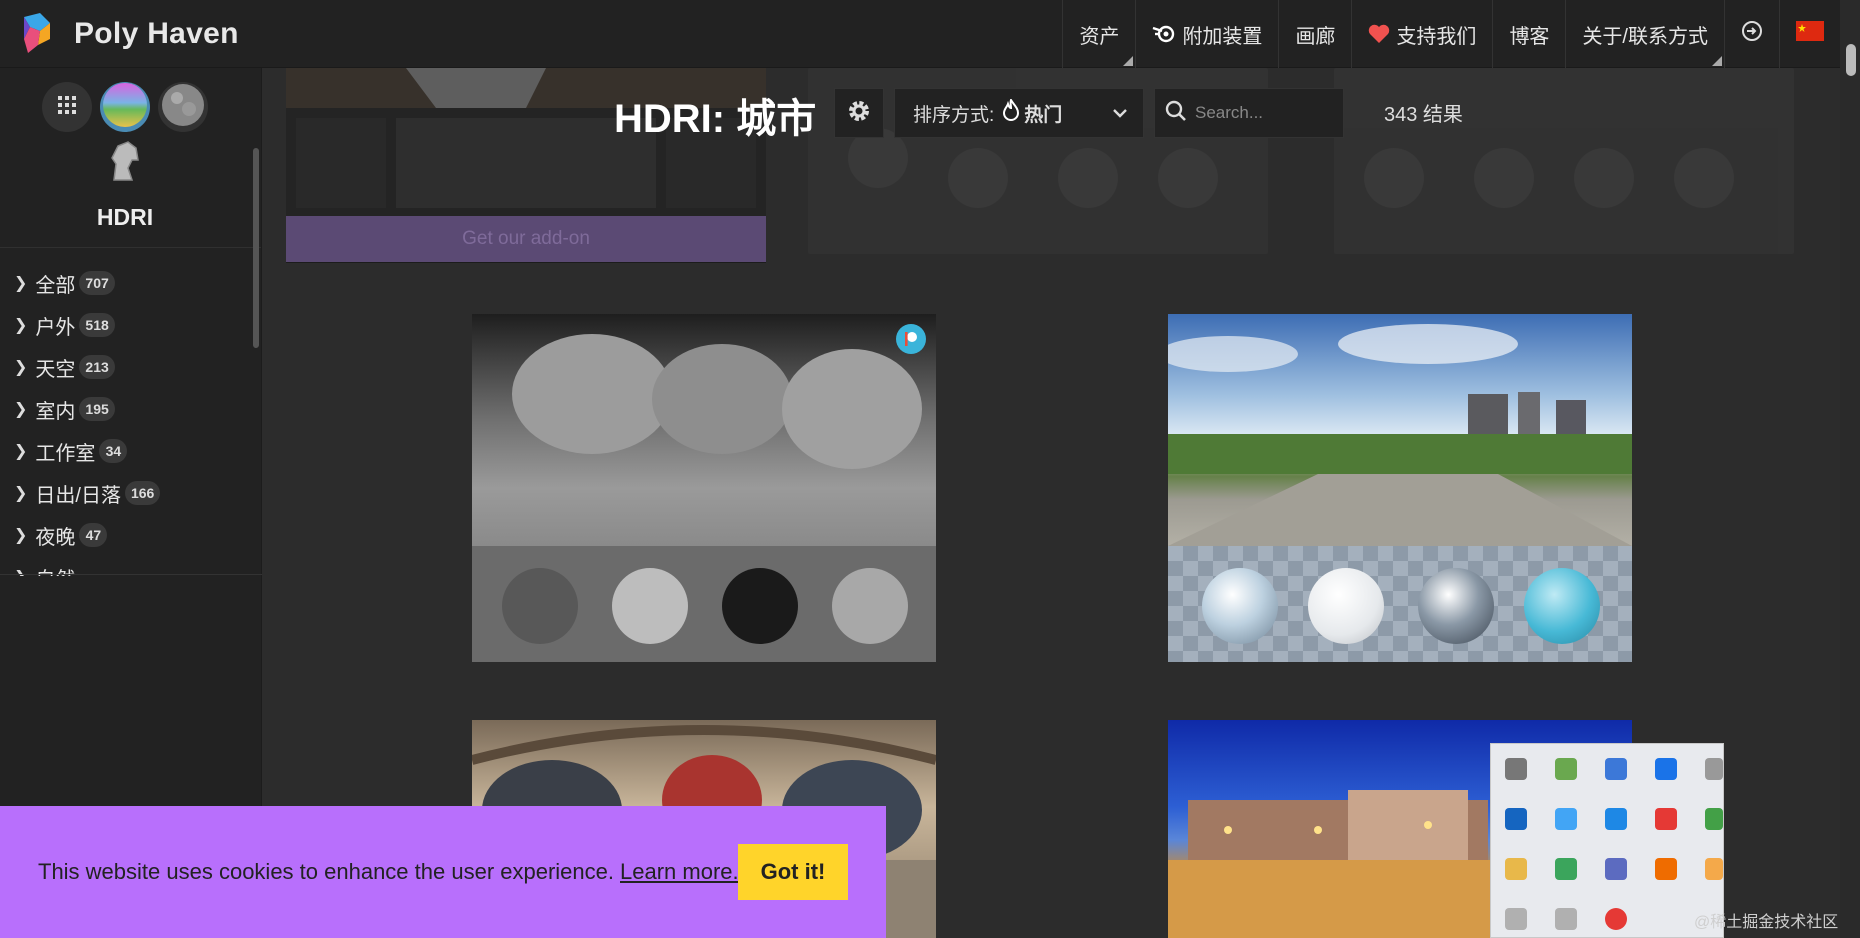 The height and width of the screenshot is (938, 1860). I want to click on login-button, so click(1751, 34).